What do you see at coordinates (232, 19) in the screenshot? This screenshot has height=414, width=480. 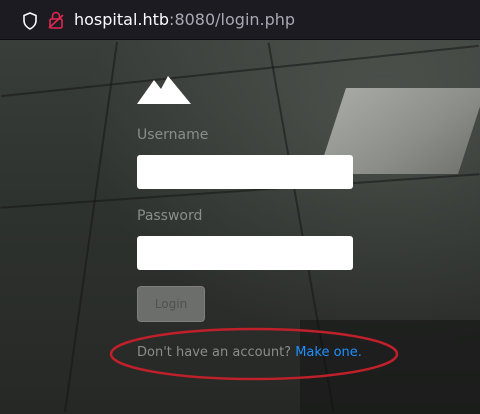 I see `url-path: :8080/login.php` at bounding box center [232, 19].